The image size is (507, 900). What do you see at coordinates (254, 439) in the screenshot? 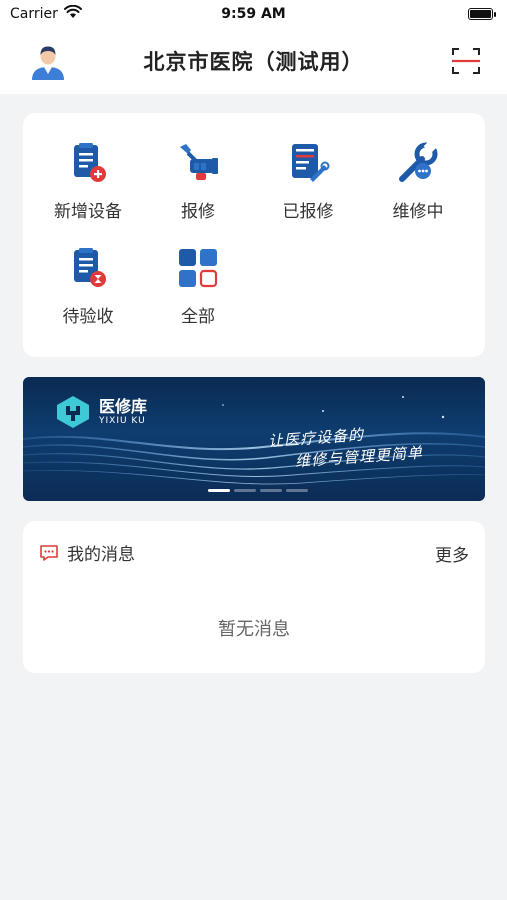
I see `promo-banner: 医修库 YIXIU KU 让医疗设备的 维修与管理更简单` at bounding box center [254, 439].